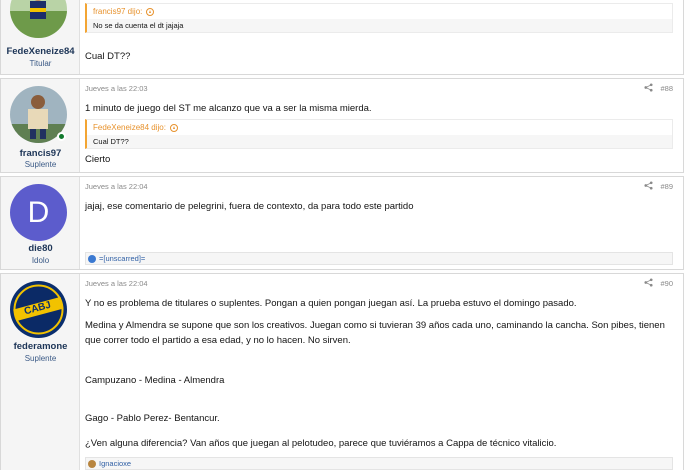  What do you see at coordinates (379, 134) in the screenshot?
I see `quote-block: FedeXeneize84 dijo: Cual DT??` at bounding box center [379, 134].